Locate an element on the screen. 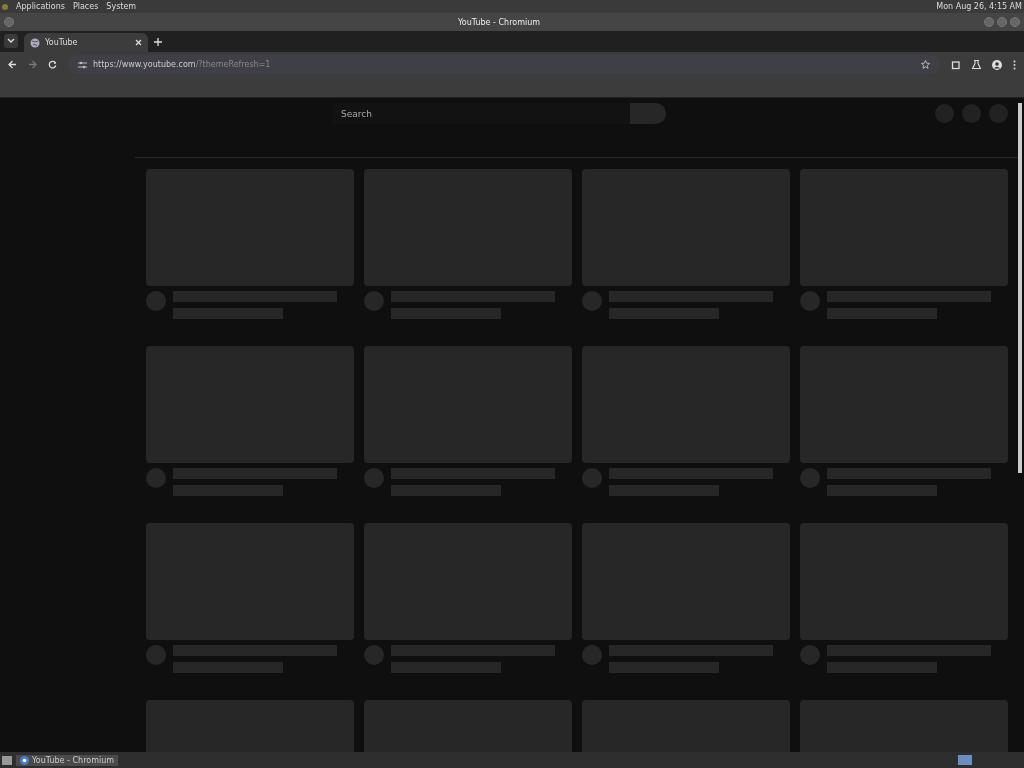 The image size is (1024, 768). address-bar: https://www.youtube.com/?themeRefresh=1 is located at coordinates (504, 64).